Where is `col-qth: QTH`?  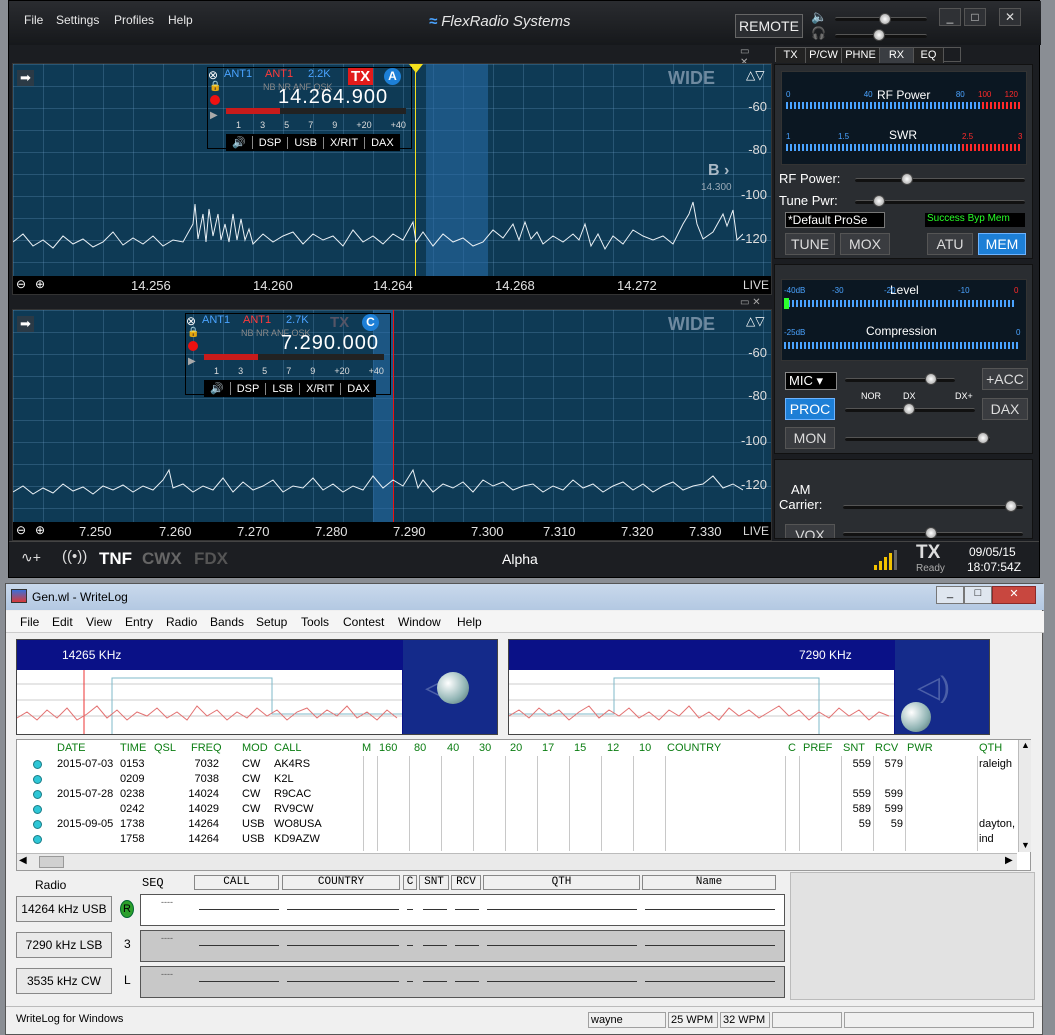 col-qth: QTH is located at coordinates (990, 748).